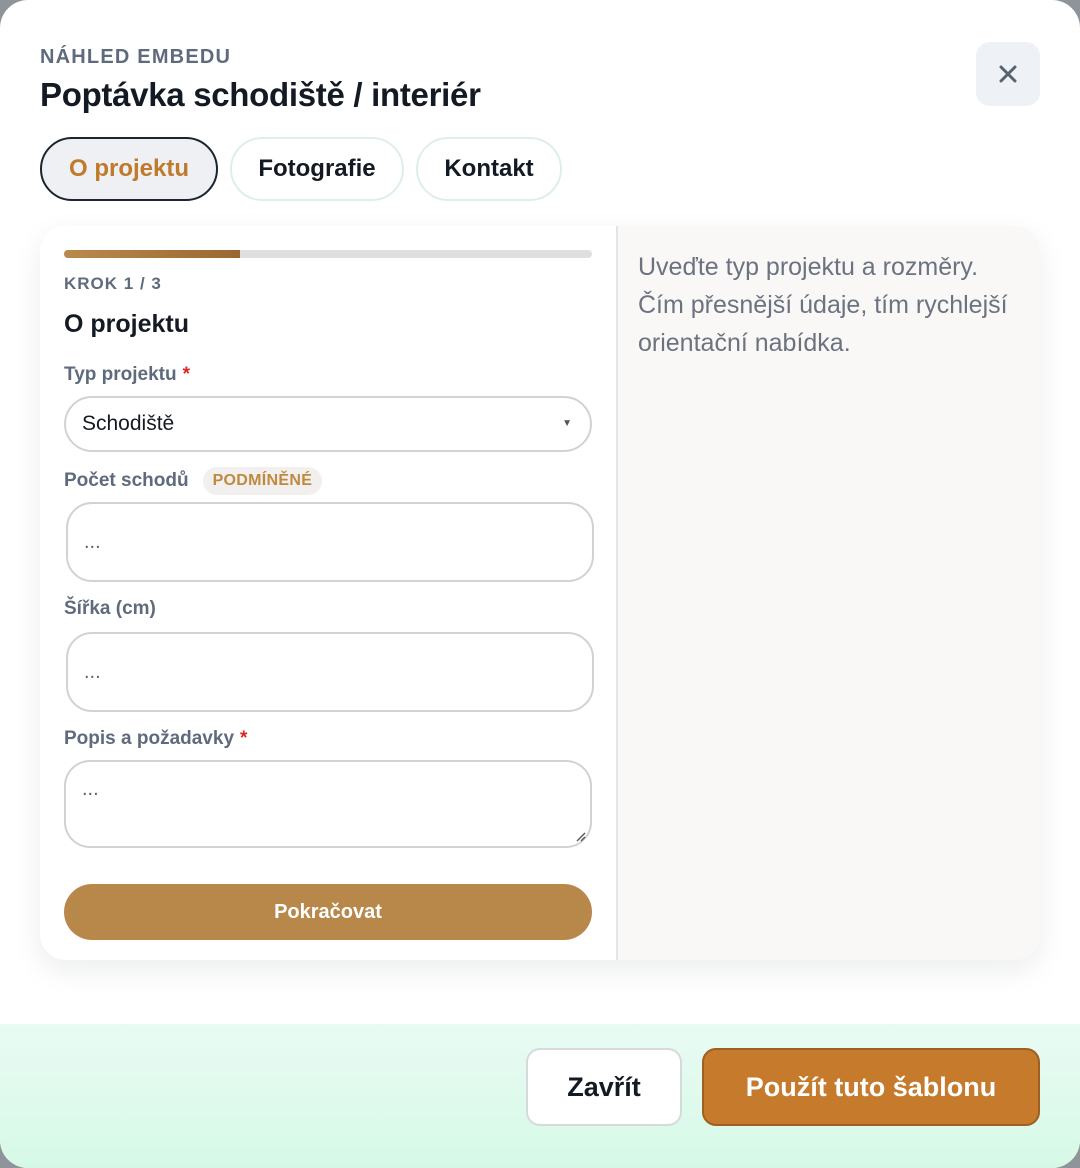  What do you see at coordinates (149, 738) in the screenshot?
I see `description-label-text: Popis a požadavky` at bounding box center [149, 738].